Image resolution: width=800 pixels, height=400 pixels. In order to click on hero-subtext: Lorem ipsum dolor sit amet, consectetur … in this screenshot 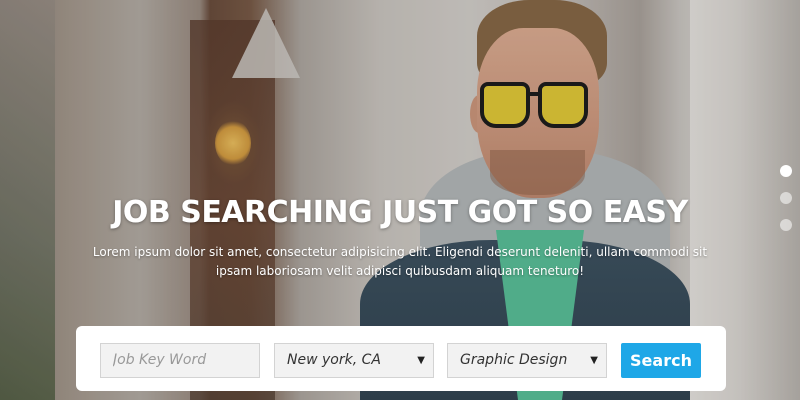, I will do `click(400, 261)`.